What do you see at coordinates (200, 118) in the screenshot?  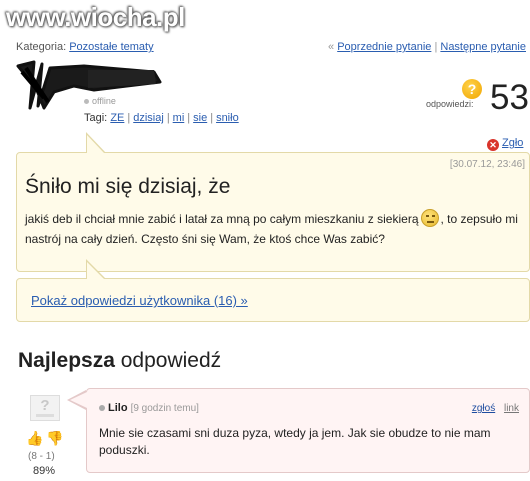 I see `tag-item: sie` at bounding box center [200, 118].